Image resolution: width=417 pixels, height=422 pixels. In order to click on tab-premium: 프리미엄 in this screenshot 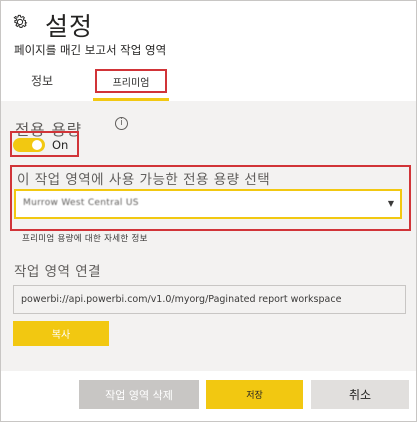, I will do `click(131, 81)`.